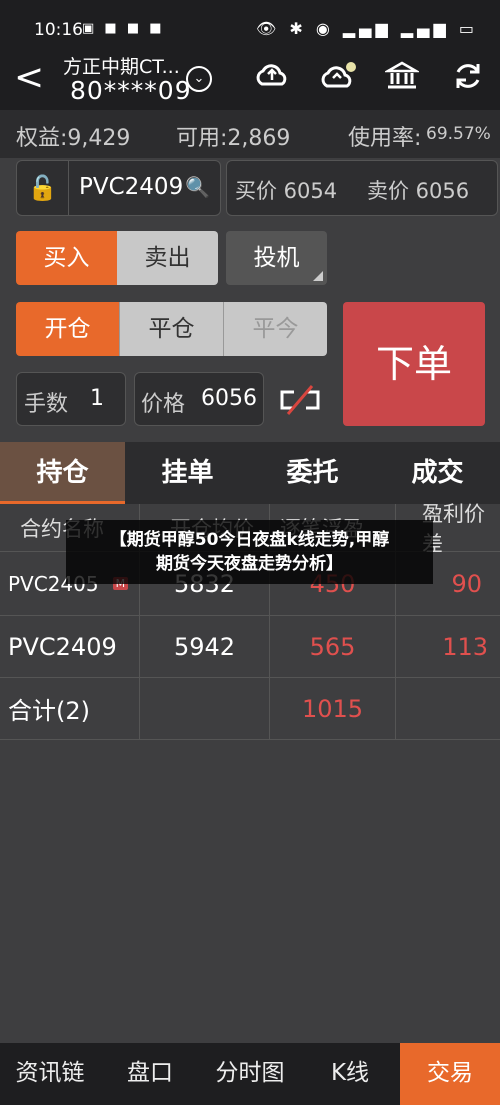  Describe the element at coordinates (414, 364) in the screenshot. I see `place-order-button: 下单` at that location.